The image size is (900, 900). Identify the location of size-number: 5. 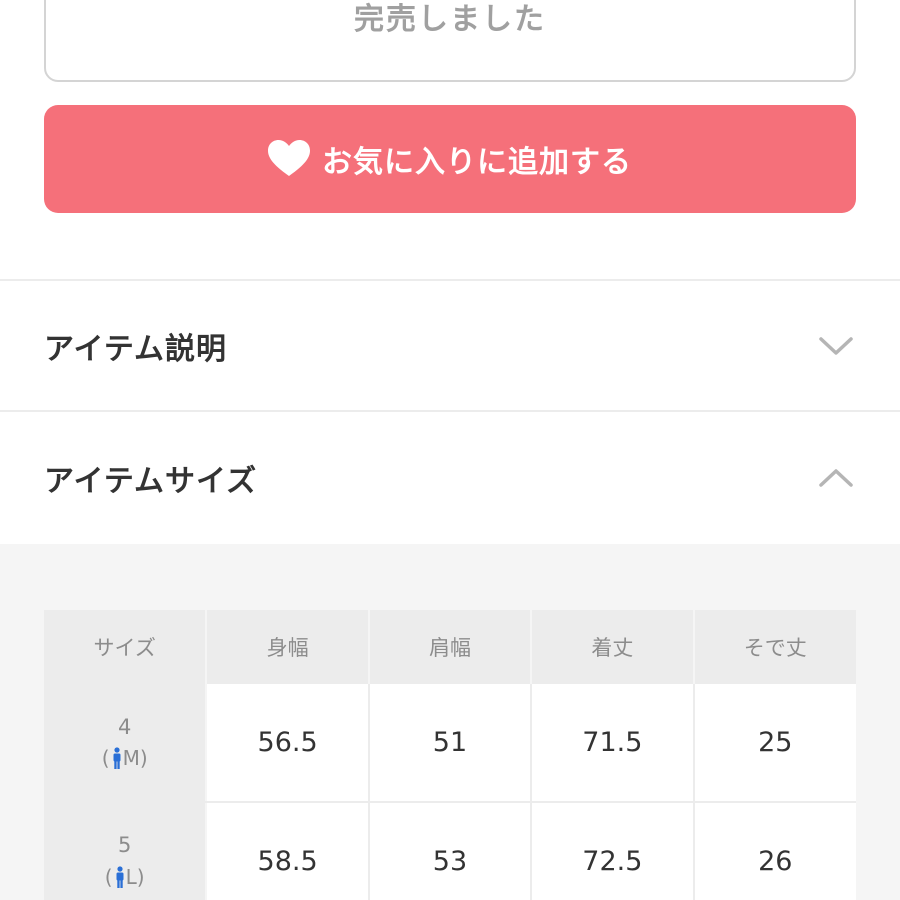
(125, 845).